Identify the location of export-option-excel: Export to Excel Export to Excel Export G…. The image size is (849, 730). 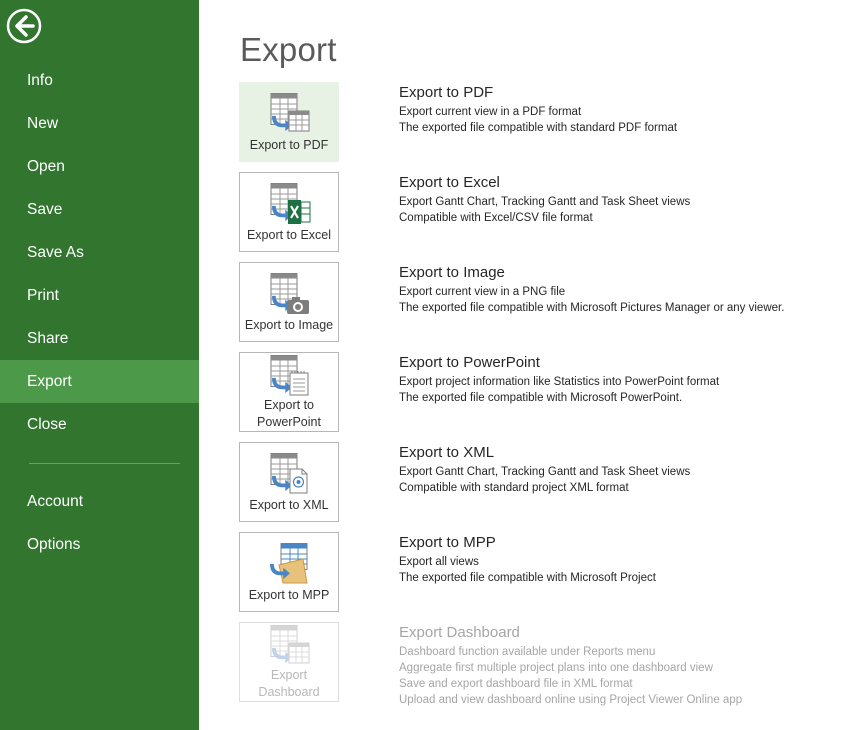
(539, 212).